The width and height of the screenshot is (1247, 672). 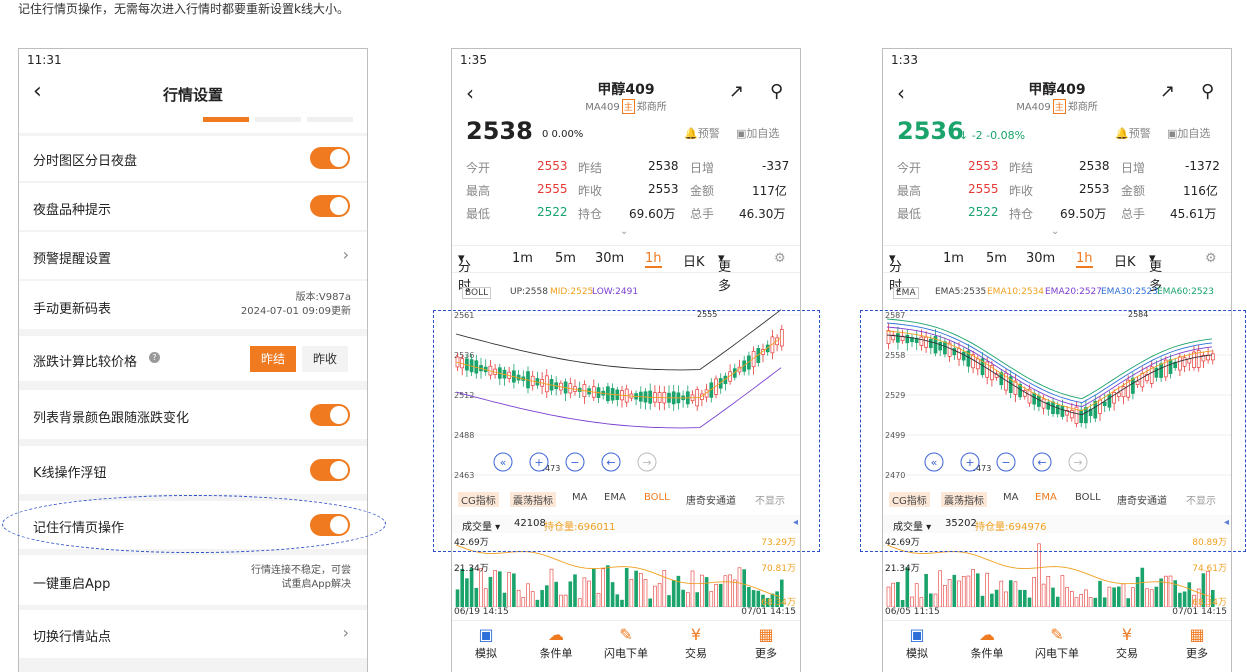 I want to click on split-day-night-toggle, so click(x=330, y=158).